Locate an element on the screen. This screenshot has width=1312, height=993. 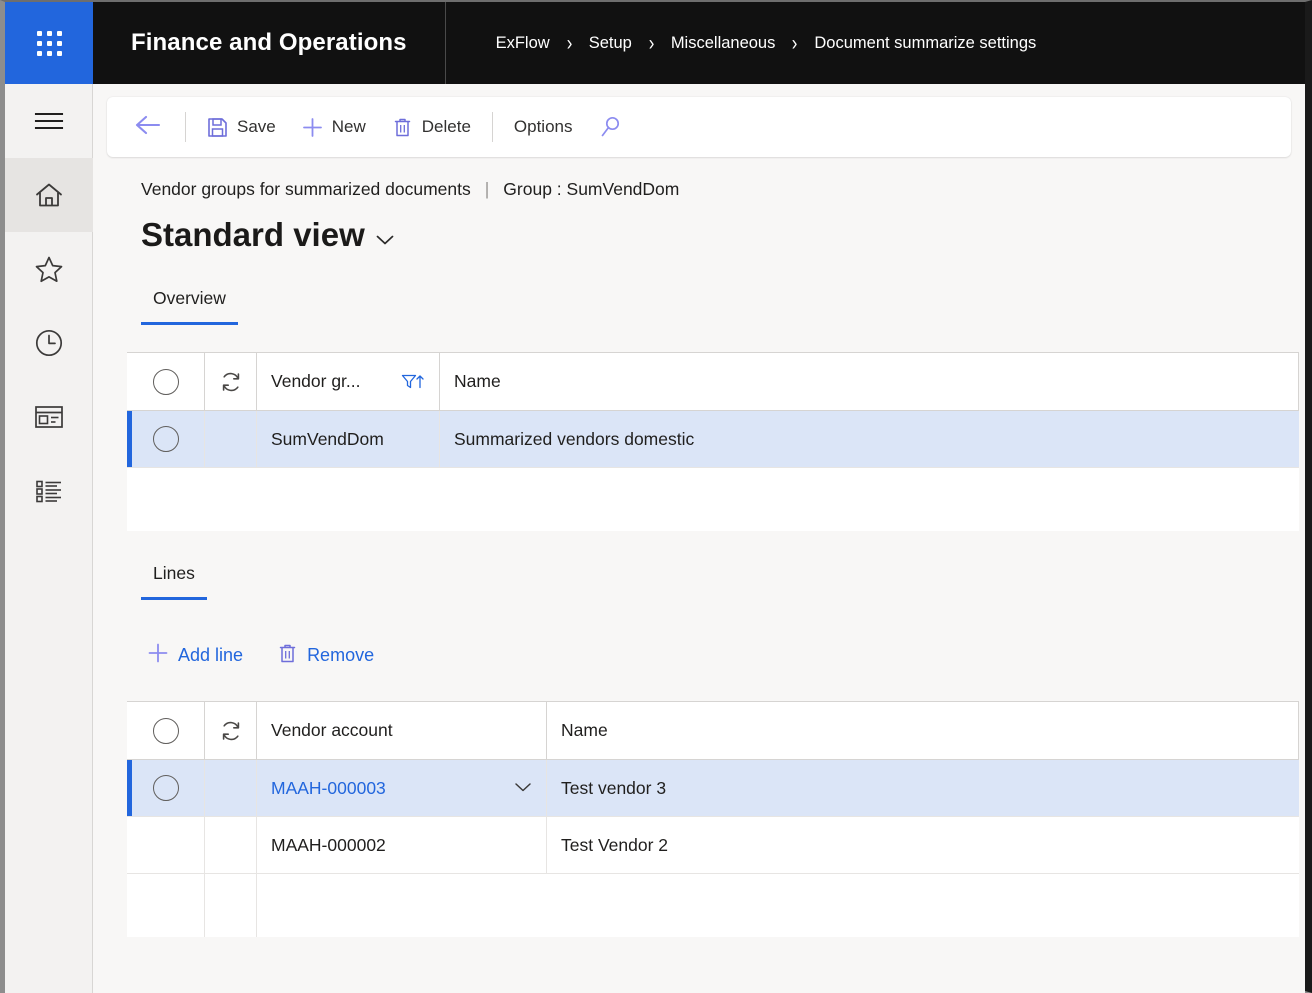
sidebar-item-workspaces is located at coordinates (49, 417).